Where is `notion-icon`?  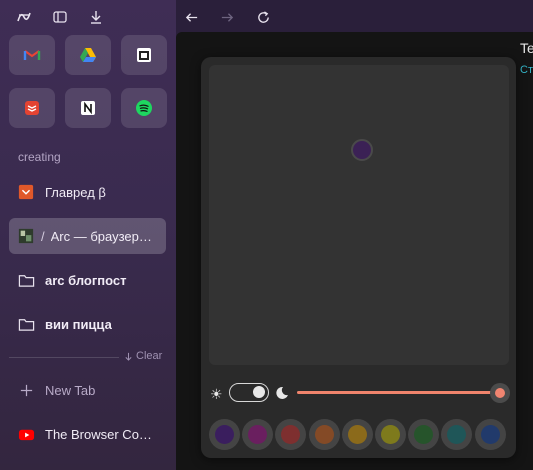
notion-icon is located at coordinates (88, 108).